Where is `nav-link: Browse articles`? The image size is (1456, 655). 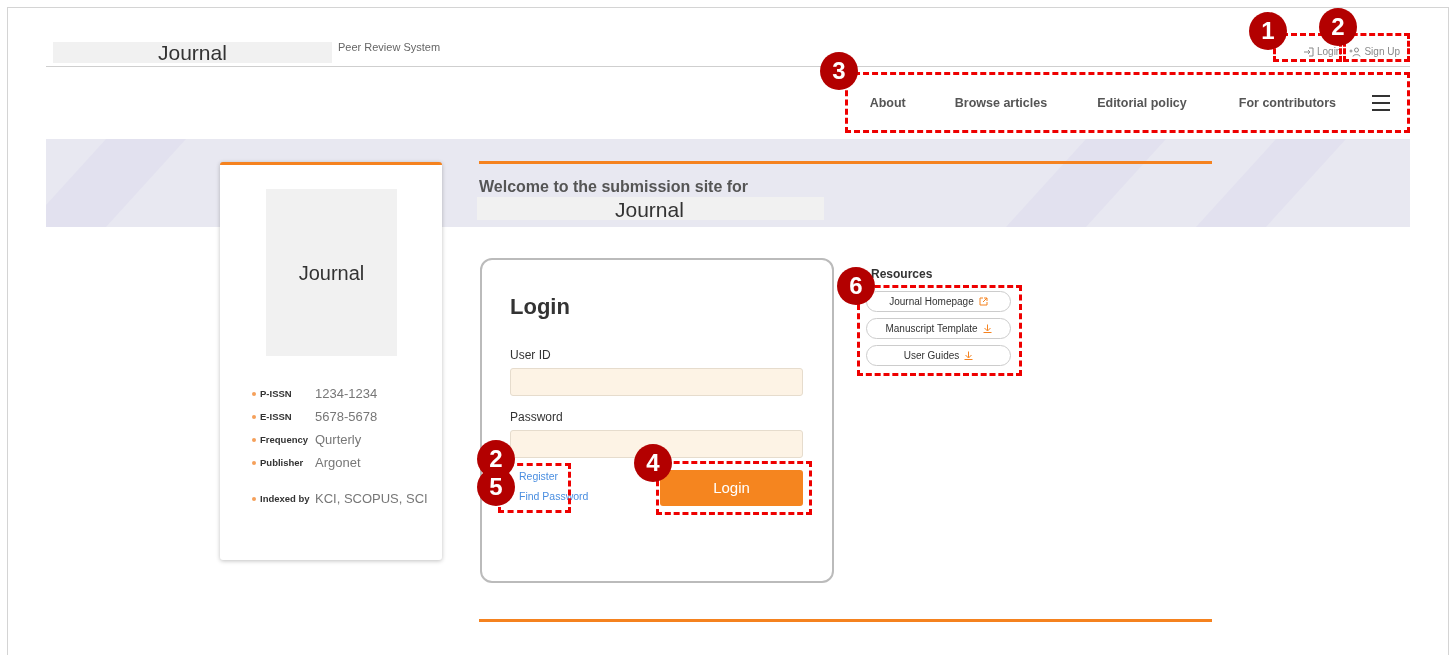
nav-link: Browse articles is located at coordinates (1001, 103).